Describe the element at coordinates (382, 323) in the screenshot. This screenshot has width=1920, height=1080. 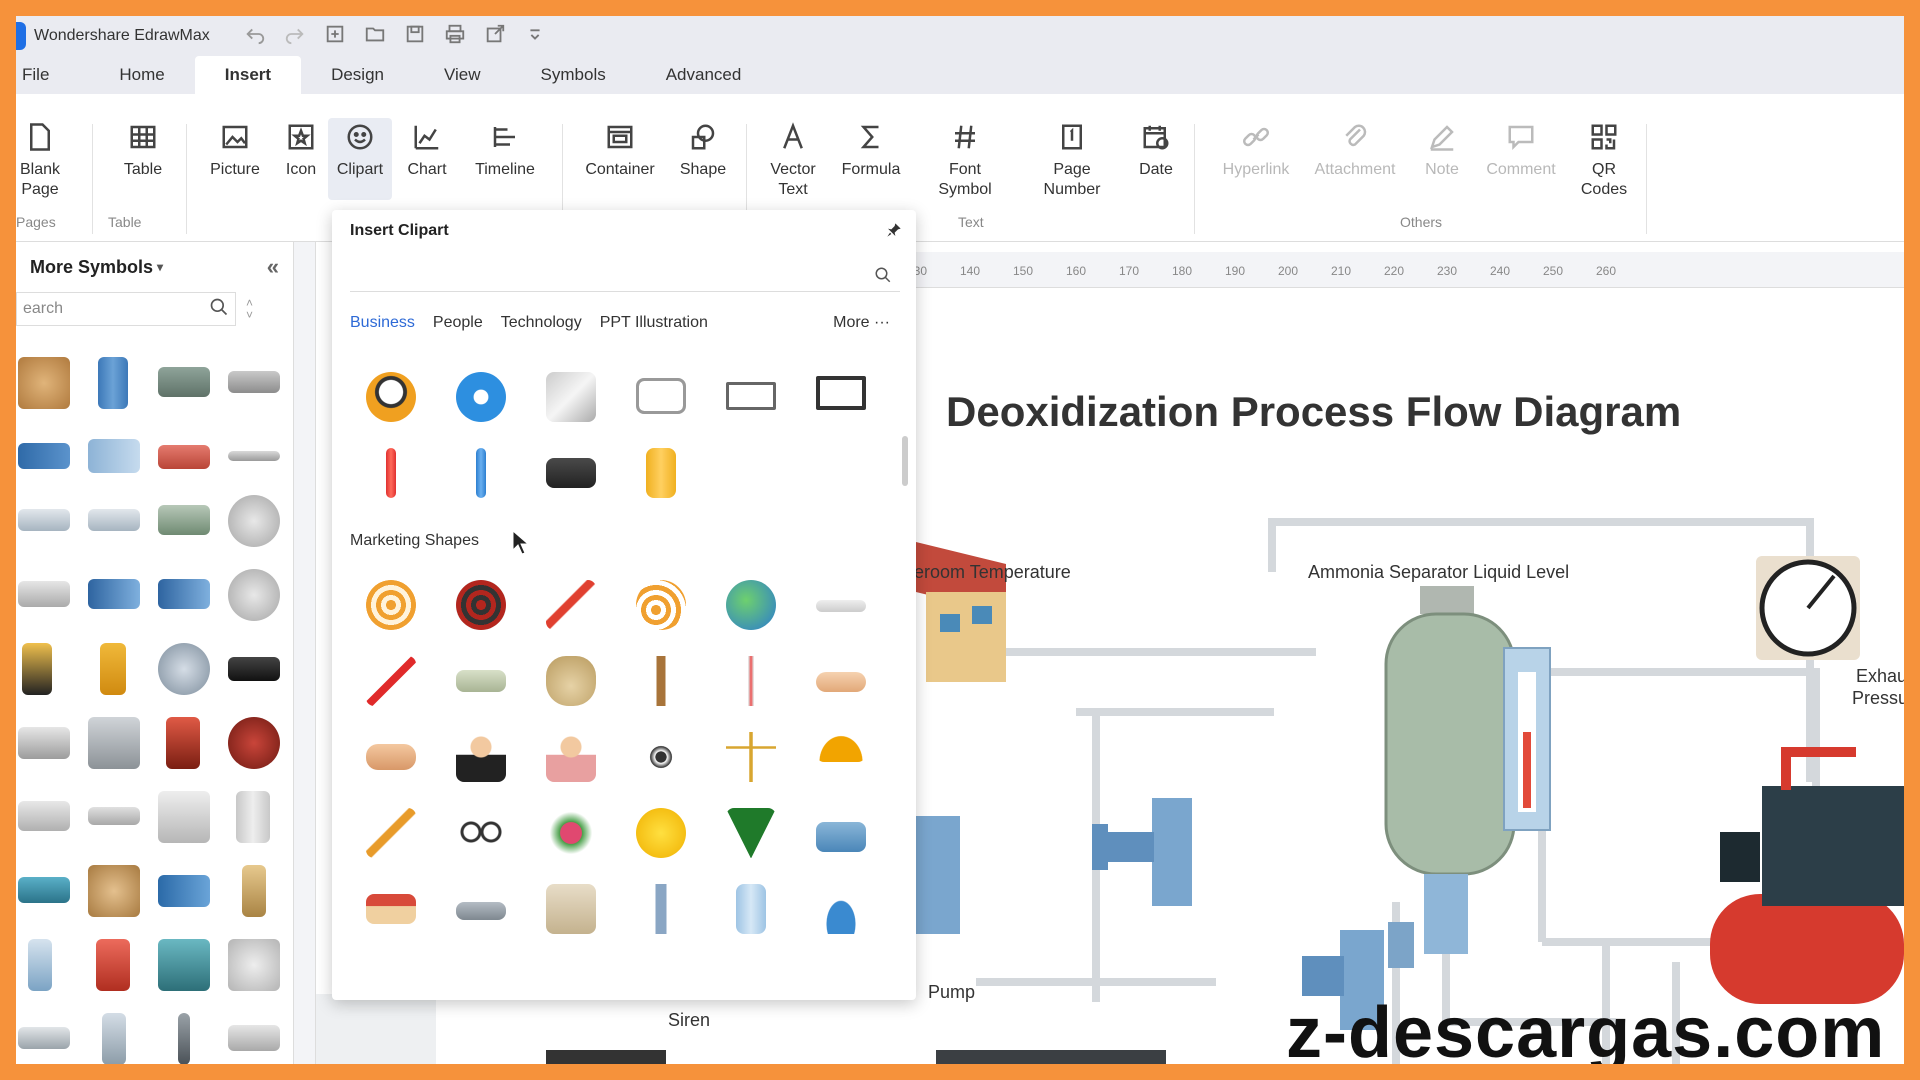
I see `category-business: Business` at that location.